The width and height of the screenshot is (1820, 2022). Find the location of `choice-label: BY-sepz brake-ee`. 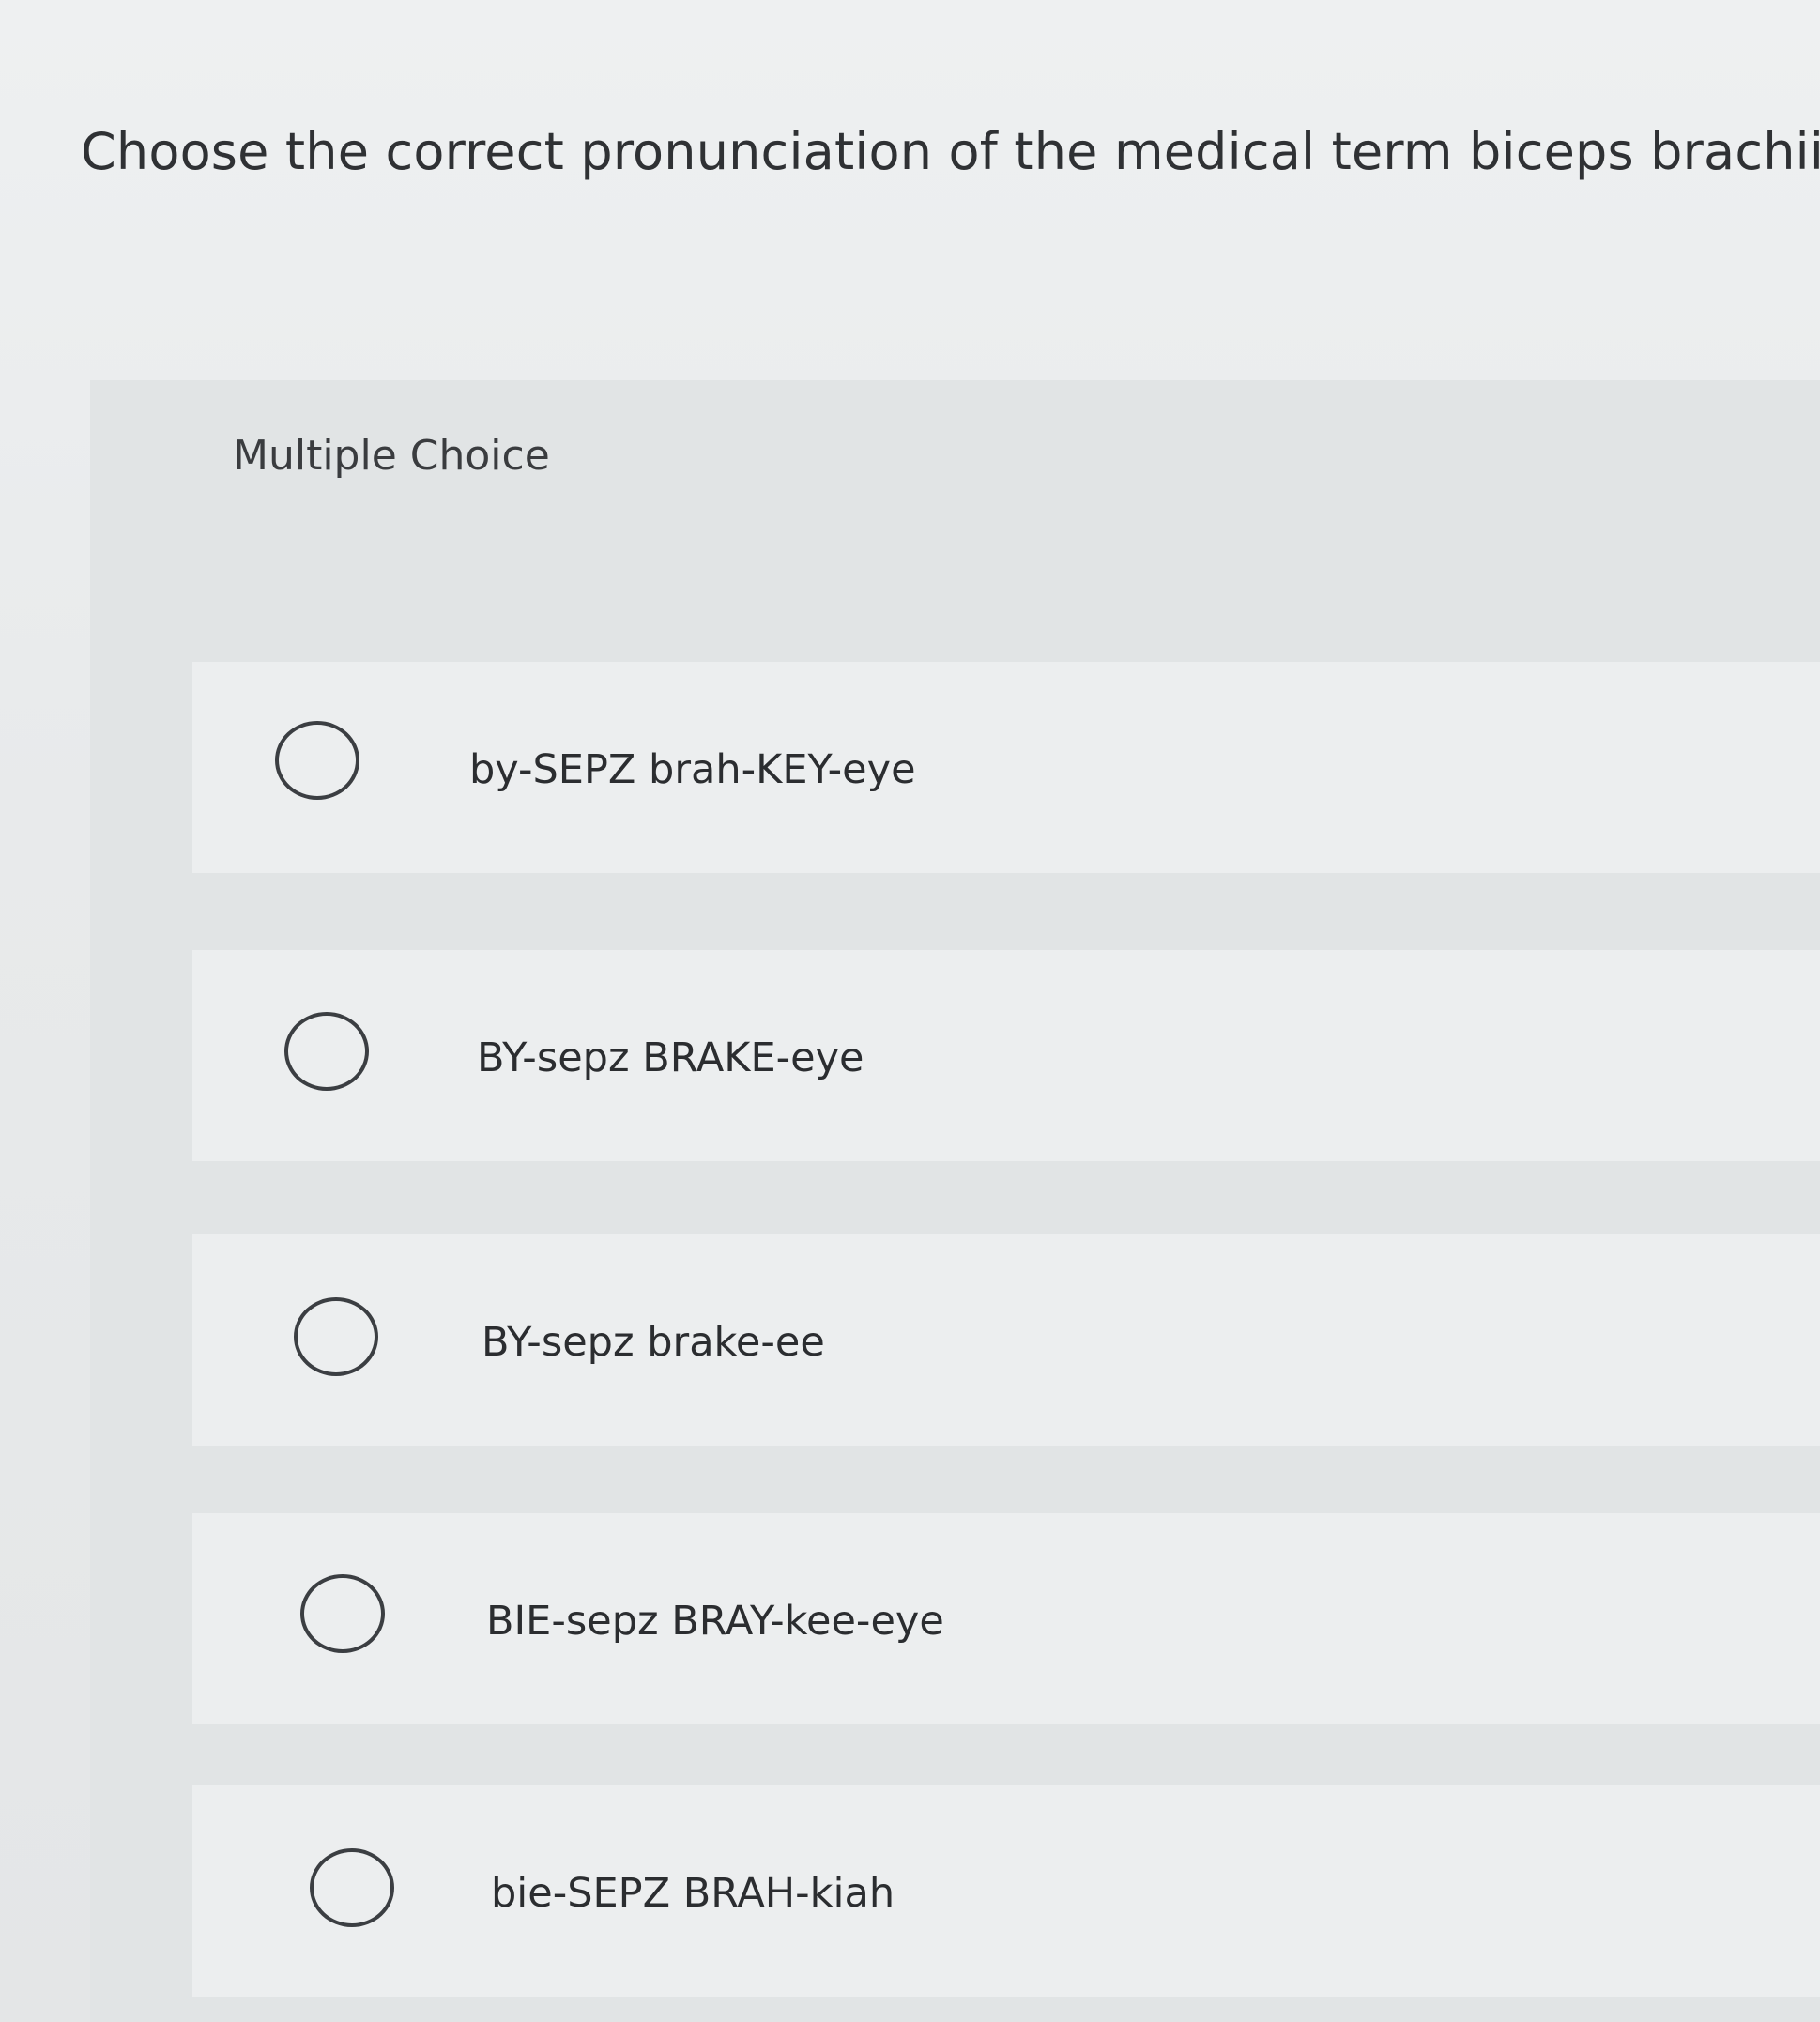

choice-label: BY-sepz brake-ee is located at coordinates (653, 1343).